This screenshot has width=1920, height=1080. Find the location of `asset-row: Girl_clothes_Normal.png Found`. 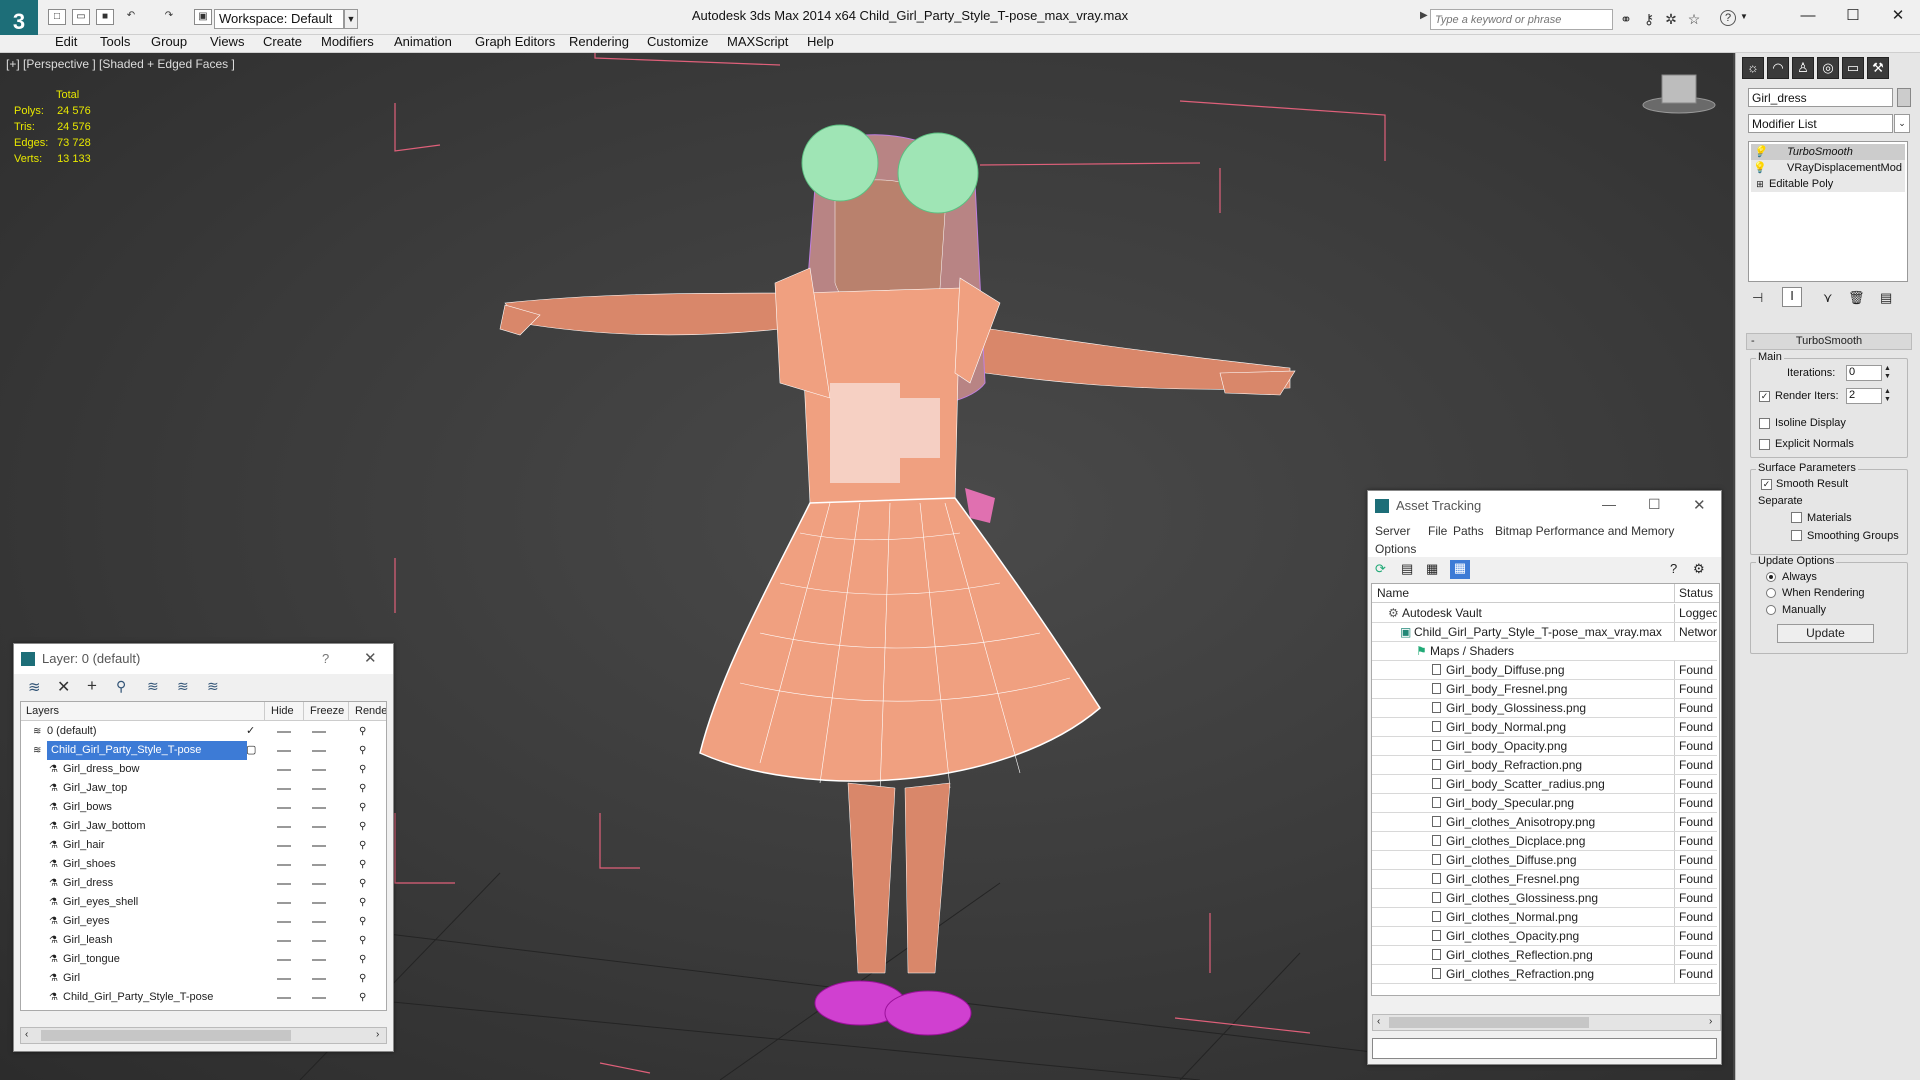

asset-row: Girl_clothes_Normal.png Found is located at coordinates (1544, 917).